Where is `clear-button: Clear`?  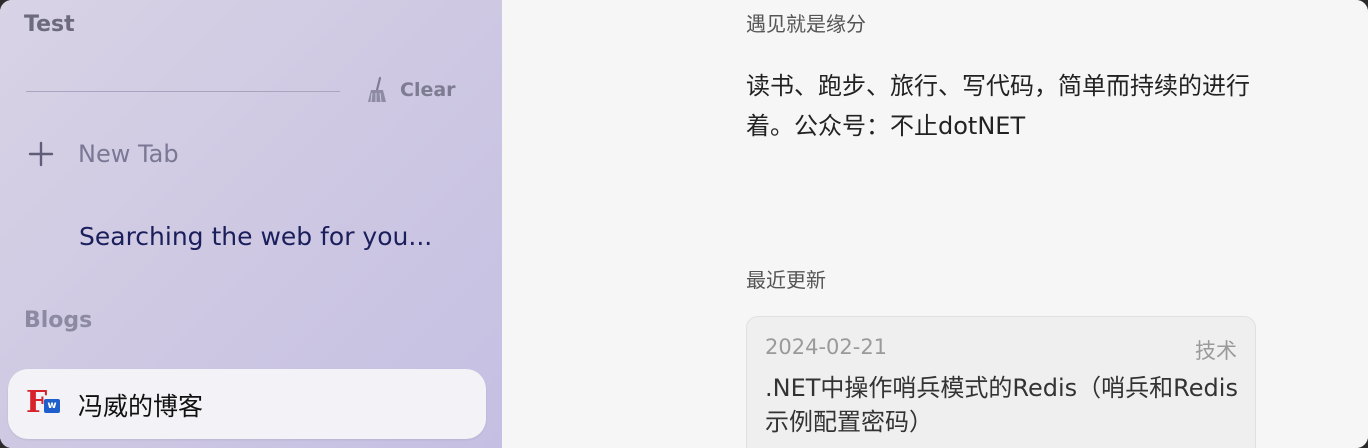 clear-button: Clear is located at coordinates (411, 90).